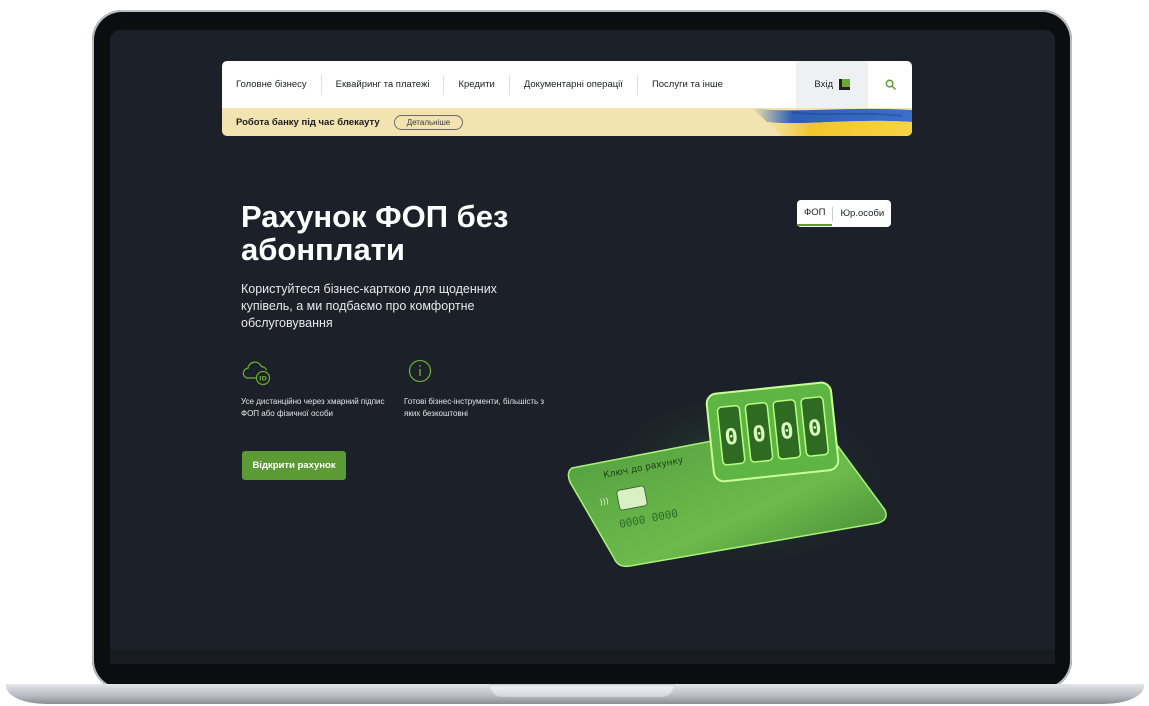 Image resolution: width=1149 pixels, height=706 pixels. I want to click on svg-text: ID, so click(263, 379).